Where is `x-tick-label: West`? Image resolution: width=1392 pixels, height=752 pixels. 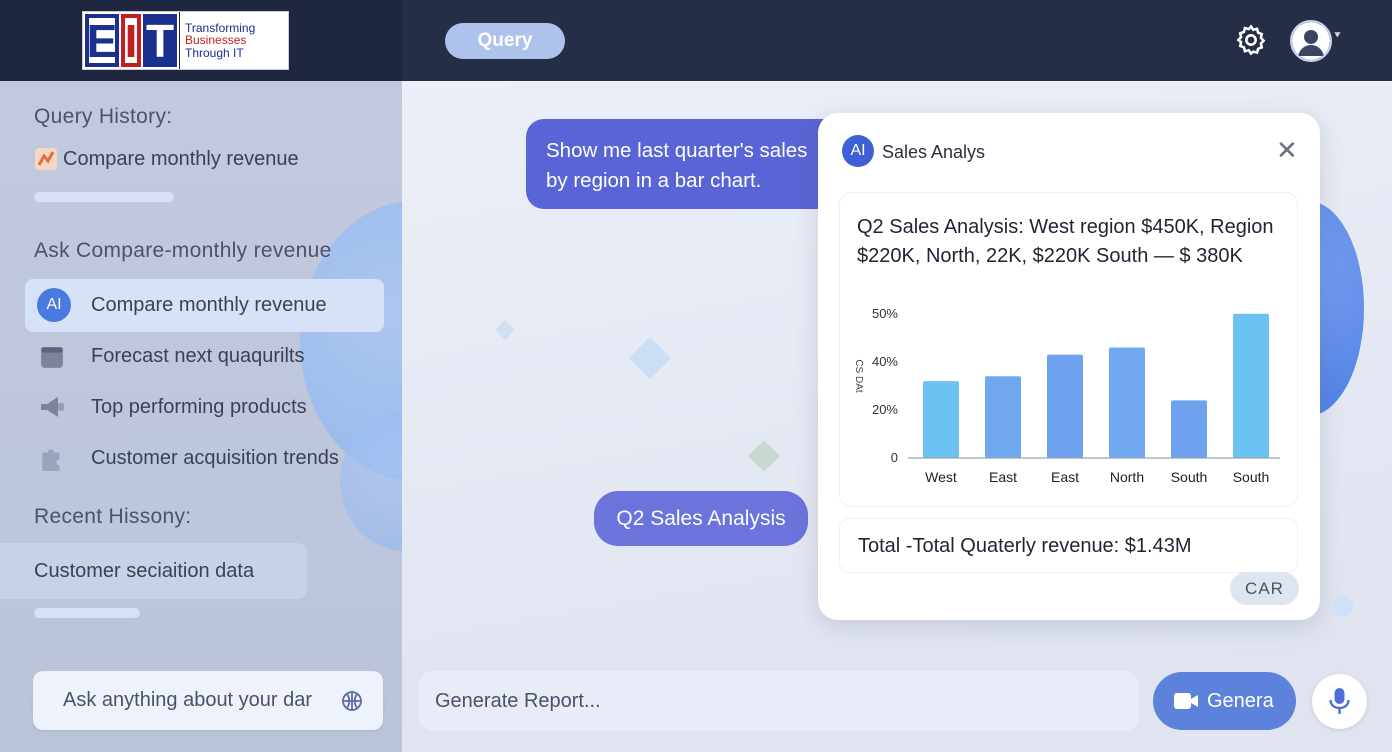
x-tick-label: West is located at coordinates (941, 477).